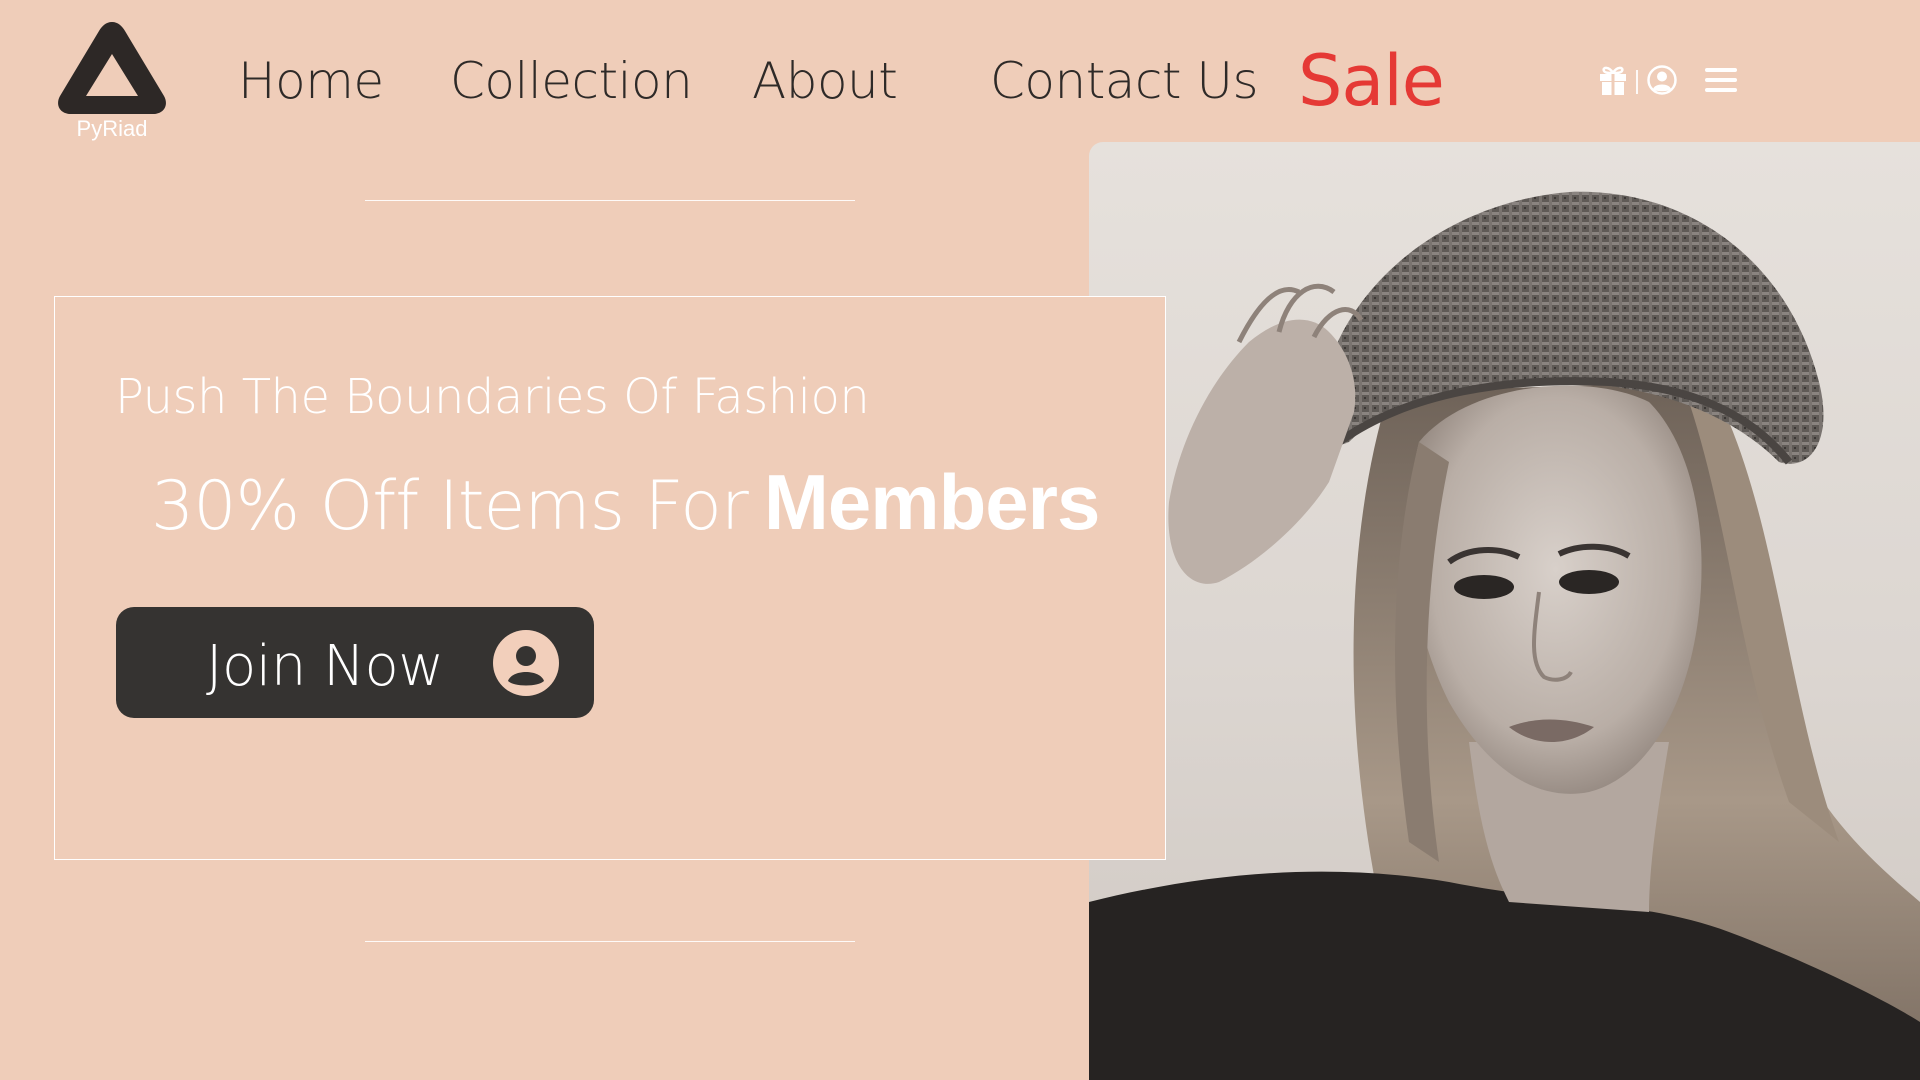 The image size is (1920, 1080). I want to click on nav-home-link: Home, so click(311, 81).